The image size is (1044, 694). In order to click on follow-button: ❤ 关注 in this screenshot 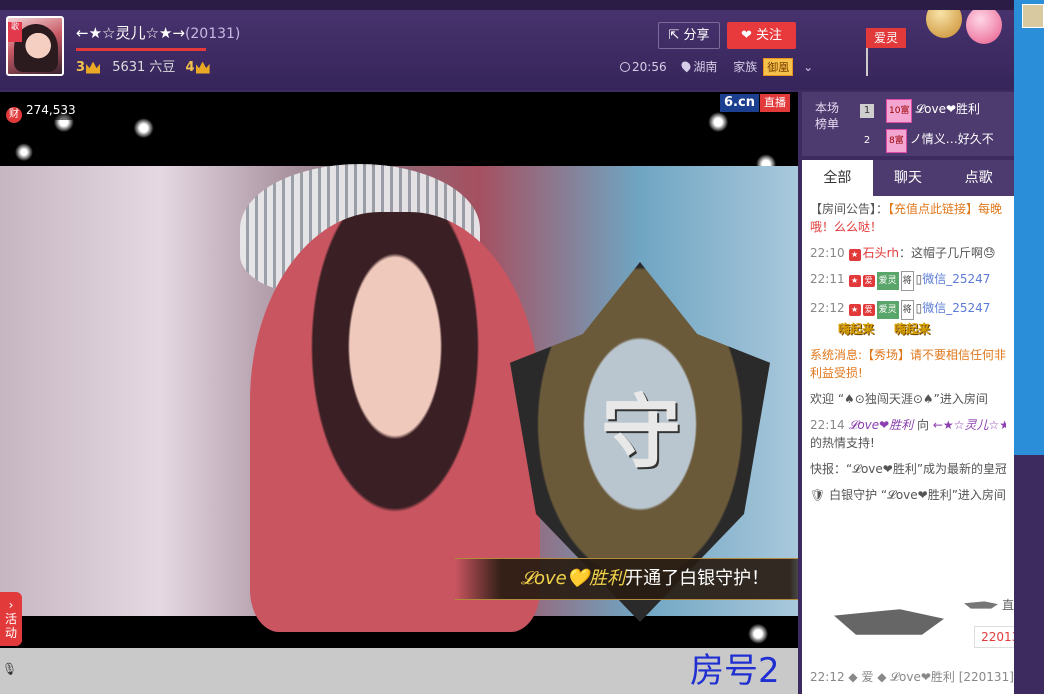, I will do `click(761, 35)`.